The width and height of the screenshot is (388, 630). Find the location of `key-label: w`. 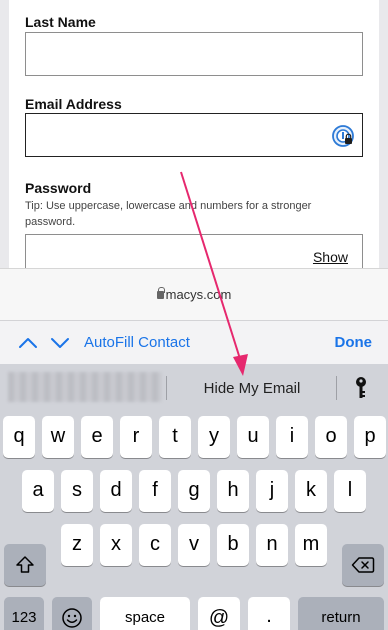

key-label: w is located at coordinates (58, 436).